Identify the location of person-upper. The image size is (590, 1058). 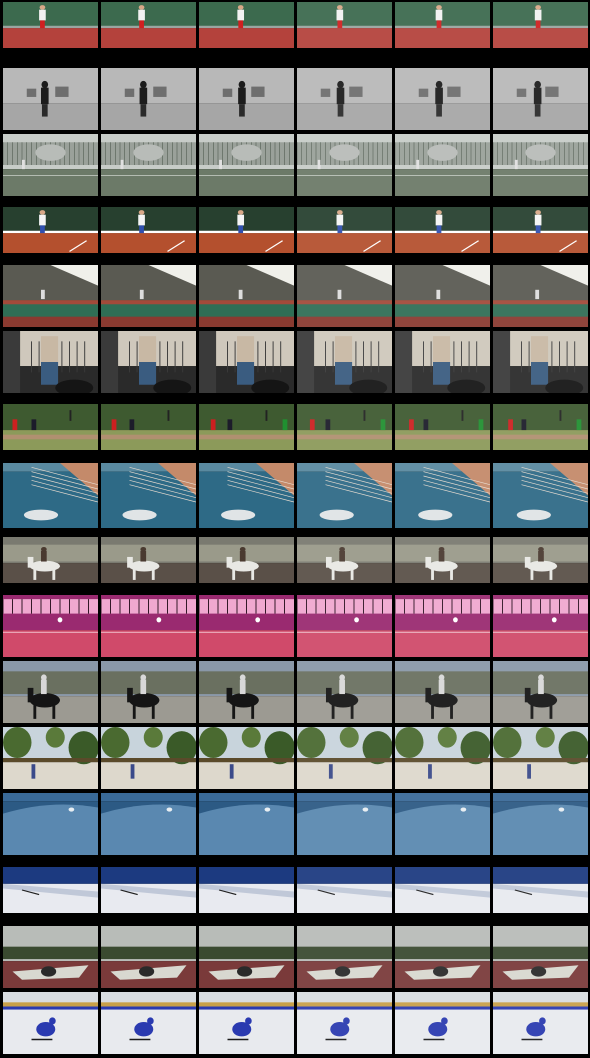
(50, 350).